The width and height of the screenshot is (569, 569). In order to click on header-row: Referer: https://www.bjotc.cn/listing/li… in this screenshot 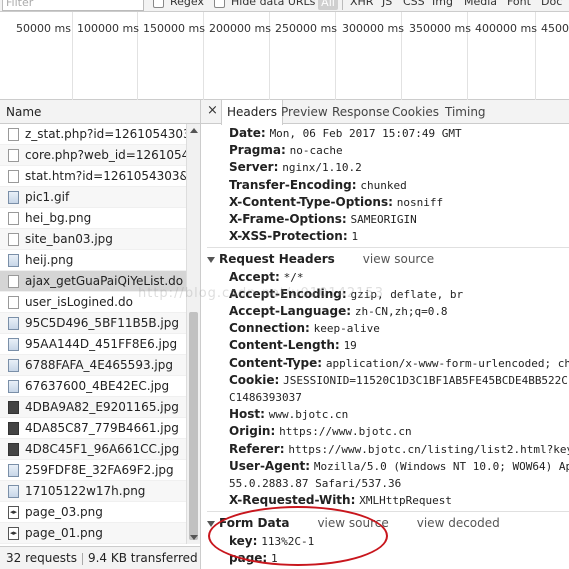, I will do `click(399, 449)`.